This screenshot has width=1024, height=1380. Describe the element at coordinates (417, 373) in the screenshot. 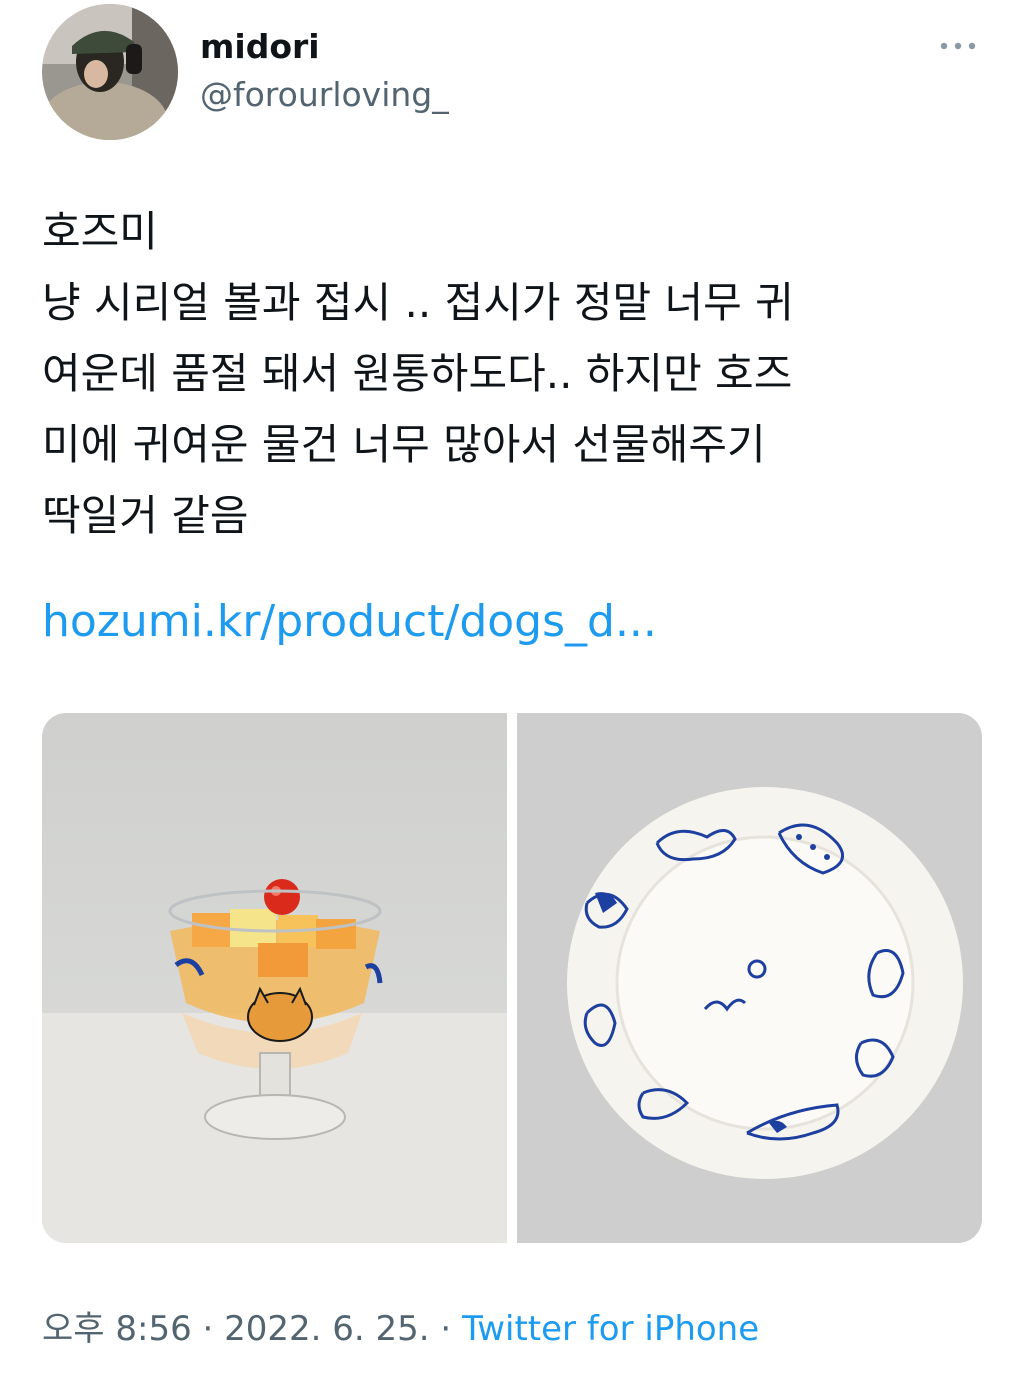

I see `tweet-text-line: 여운데 품절 돼서 원통하도다.. 하지만 호즈` at that location.